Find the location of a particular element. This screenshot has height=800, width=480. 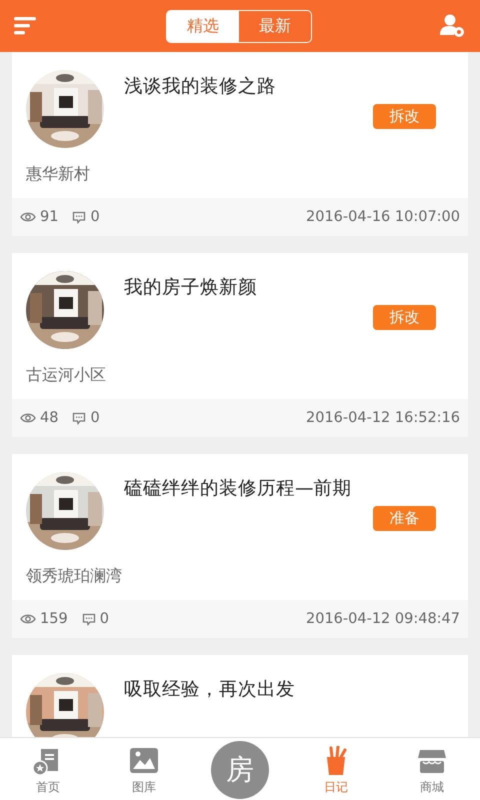

diary-title: 磕磕绊绊的装修历程—前期 is located at coordinates (238, 489).